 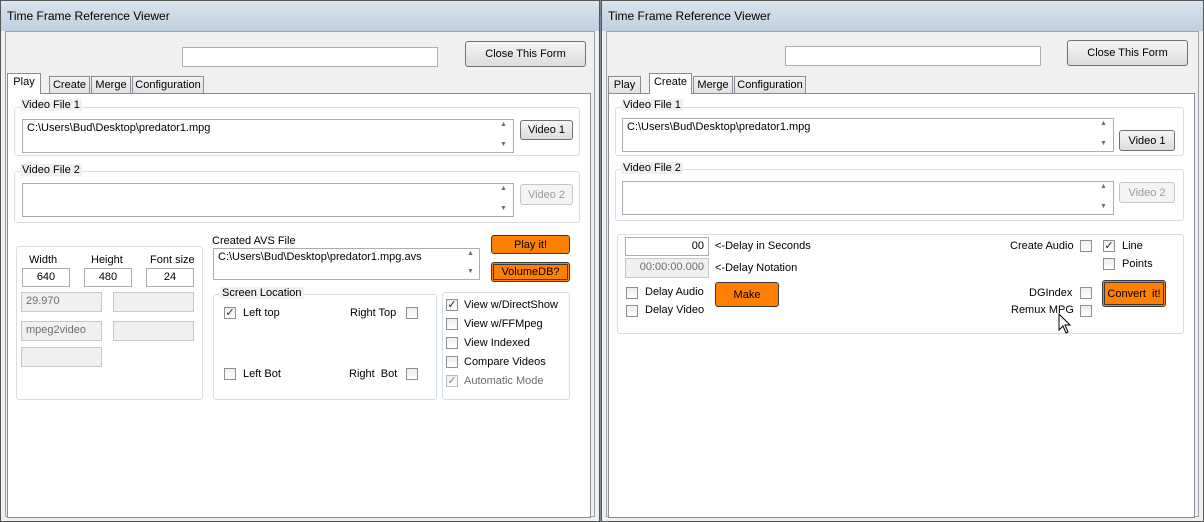 What do you see at coordinates (497, 343) in the screenshot?
I see `view-indexed-label: View Indexed` at bounding box center [497, 343].